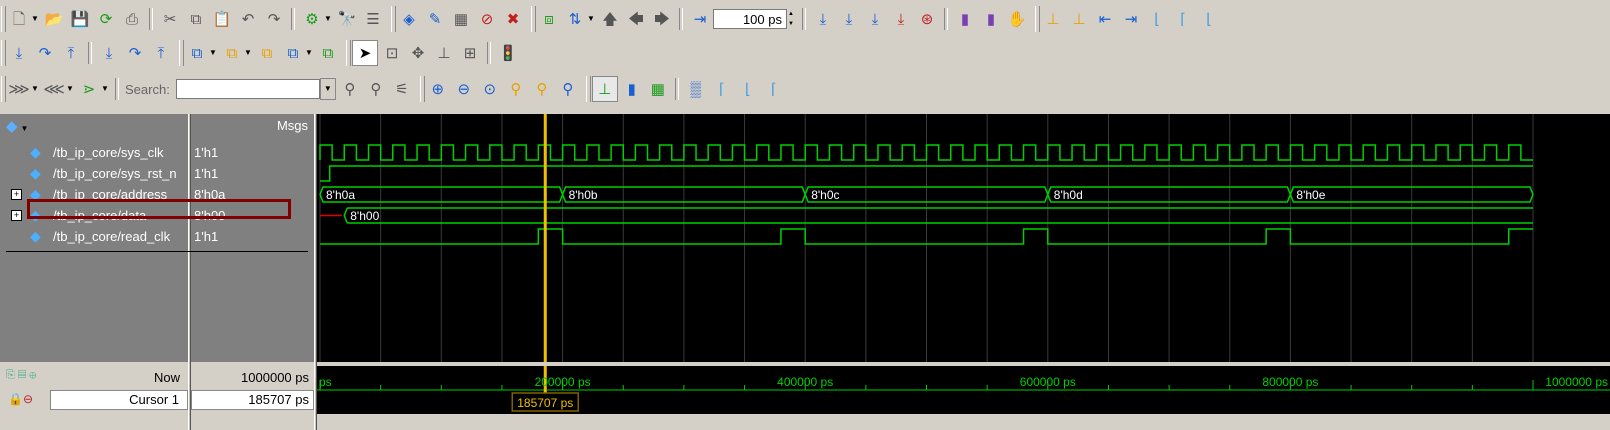 Image resolution: width=1610 pixels, height=430 pixels. What do you see at coordinates (418, 53) in the screenshot?
I see `pan-icon: ✥` at bounding box center [418, 53].